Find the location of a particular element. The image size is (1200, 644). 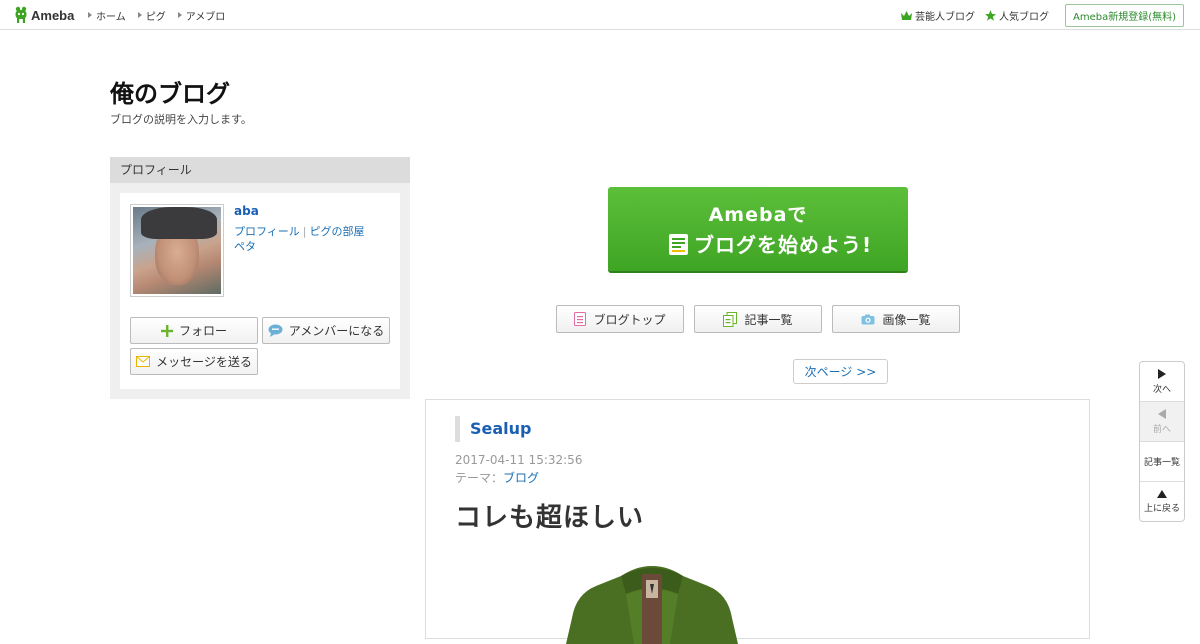

register-button: Ameba新規登録(無料) is located at coordinates (1124, 15).